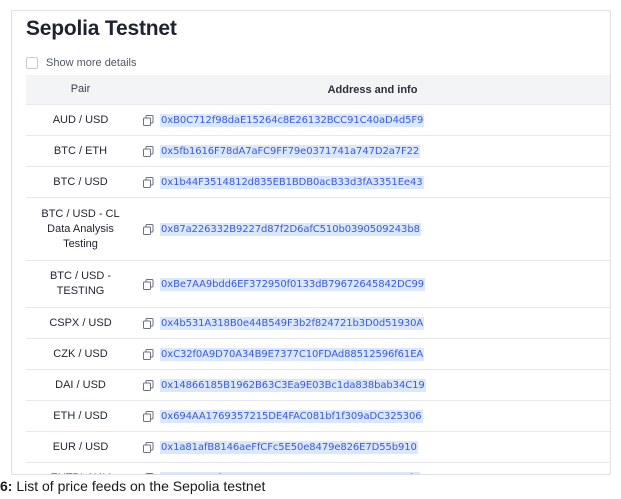 The width and height of the screenshot is (621, 499). I want to click on caption-number: 6:, so click(6, 486).